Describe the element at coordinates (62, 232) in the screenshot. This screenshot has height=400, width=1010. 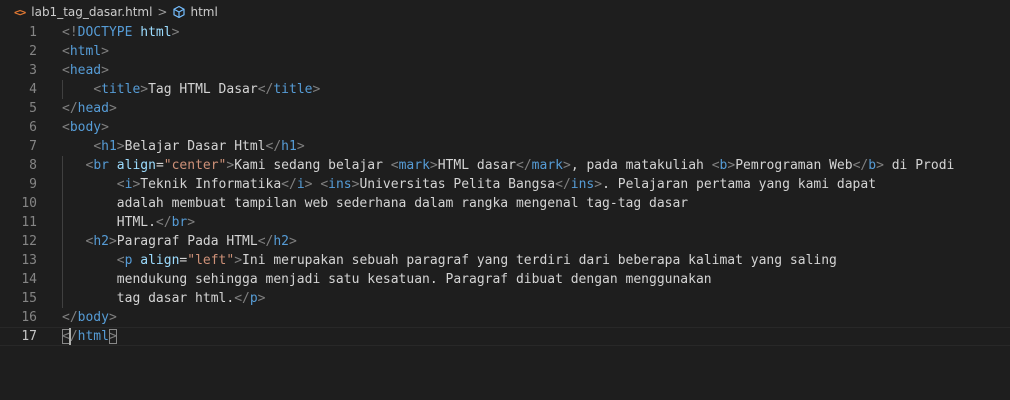
I see `indent-guide` at that location.